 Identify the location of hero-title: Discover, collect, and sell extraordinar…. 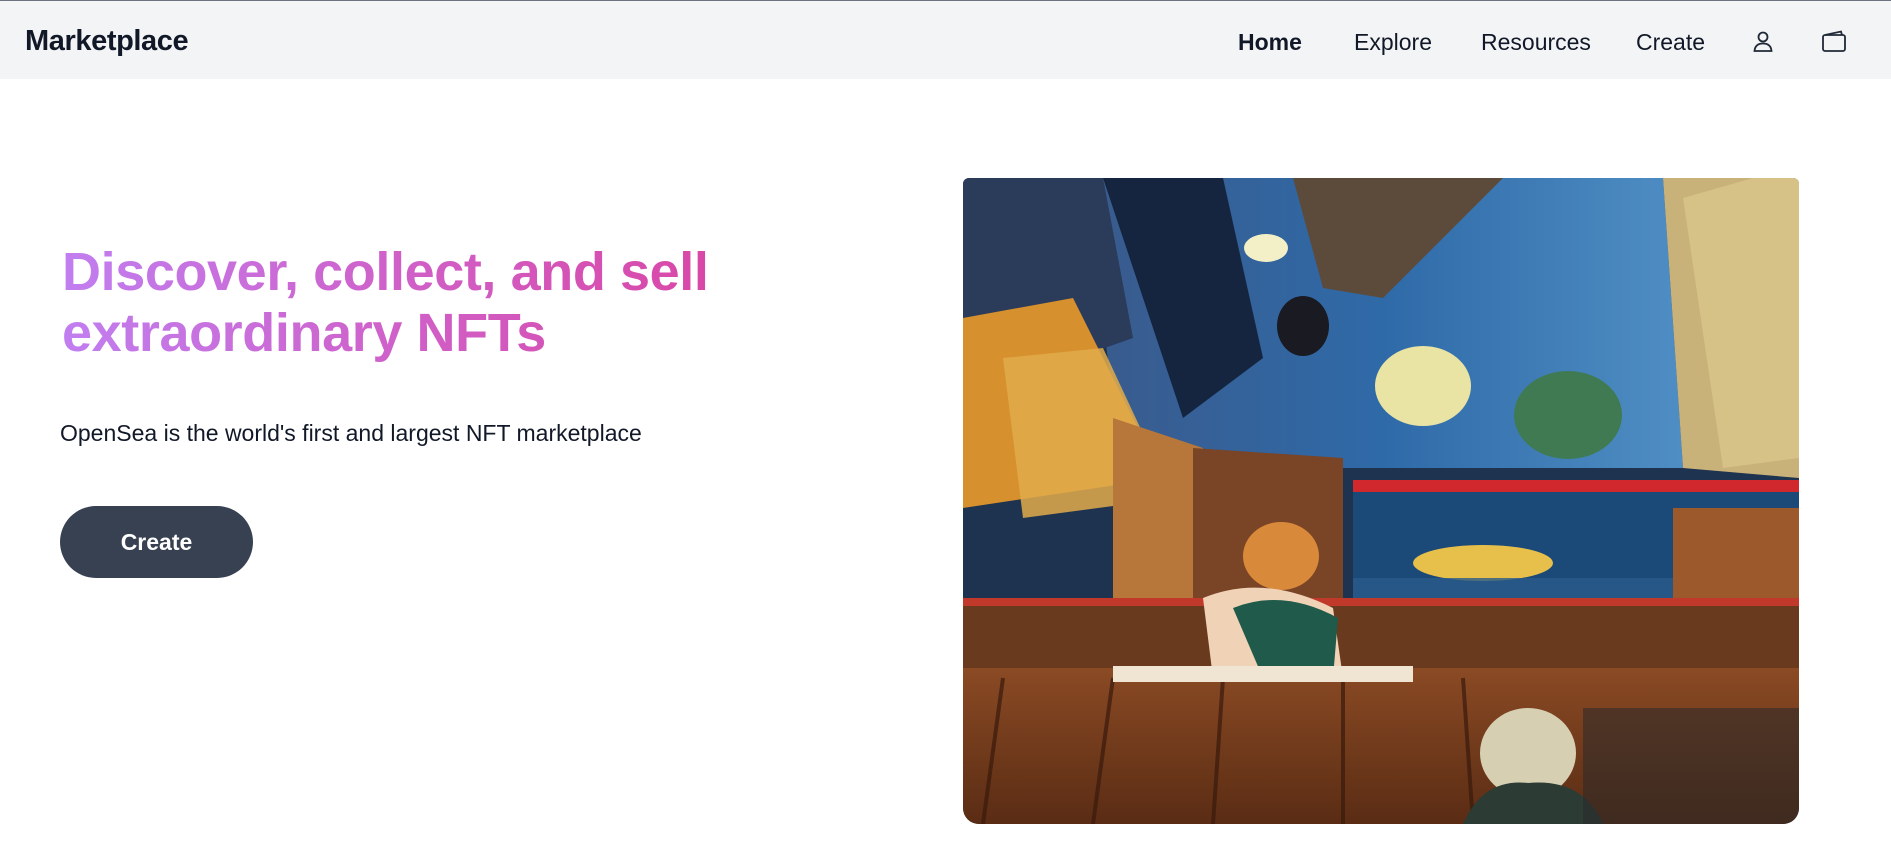
(442, 303).